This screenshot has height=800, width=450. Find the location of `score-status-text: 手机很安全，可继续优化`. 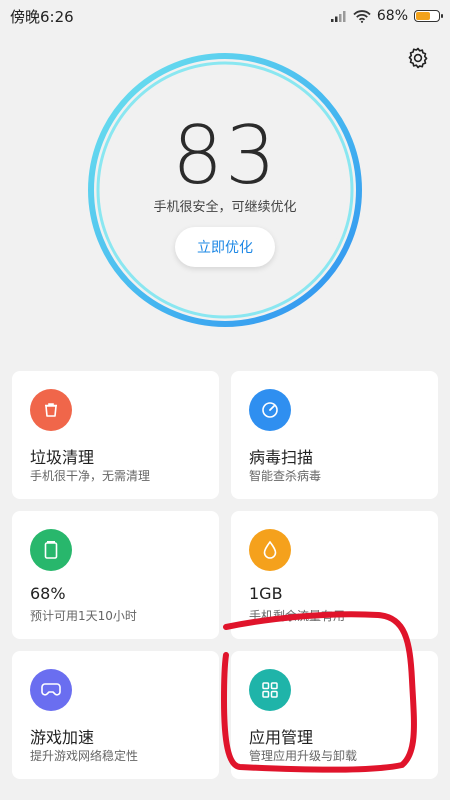

score-status-text: 手机很安全，可继续优化 is located at coordinates (225, 207).